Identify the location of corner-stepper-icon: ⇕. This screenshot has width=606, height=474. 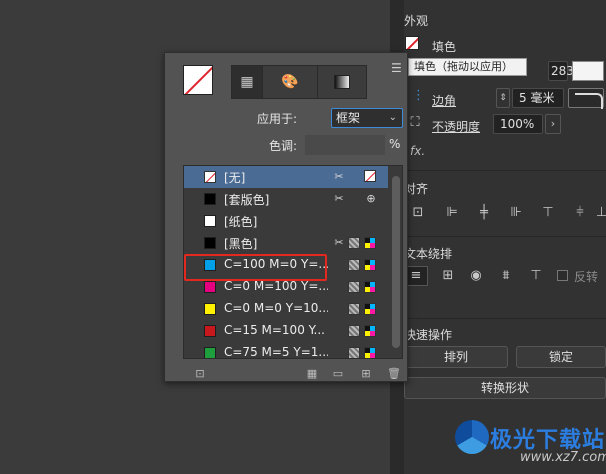
(503, 98).